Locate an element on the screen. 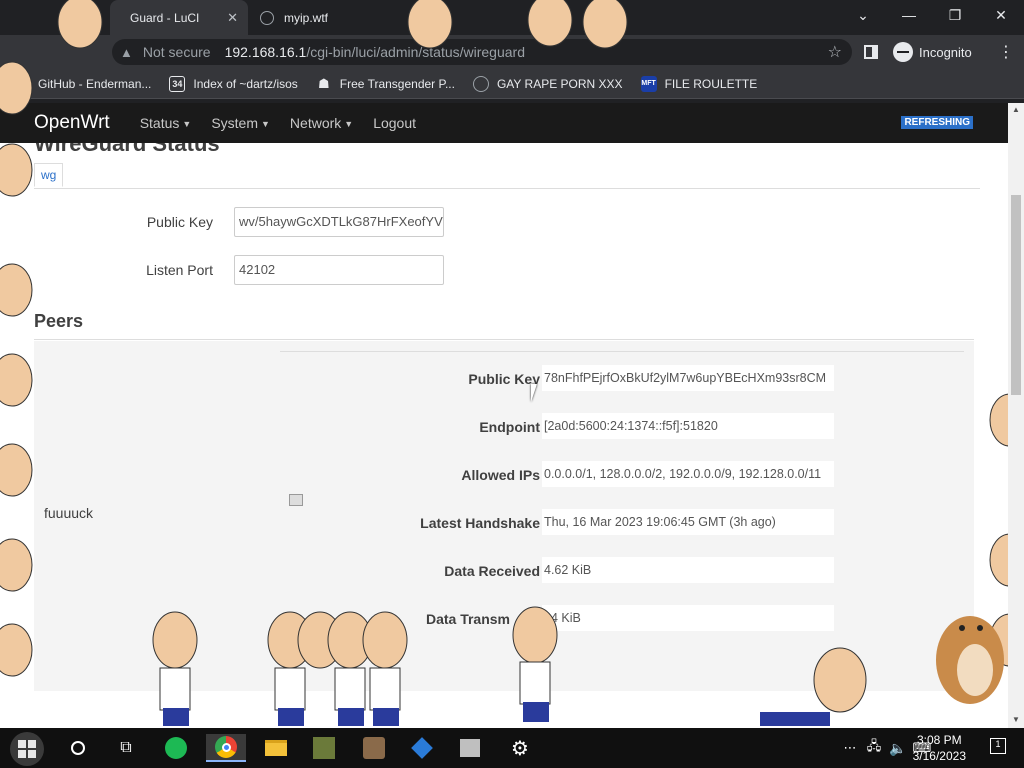 This screenshot has height=768, width=1024. close-tab-icon: ✕ is located at coordinates (232, 18).